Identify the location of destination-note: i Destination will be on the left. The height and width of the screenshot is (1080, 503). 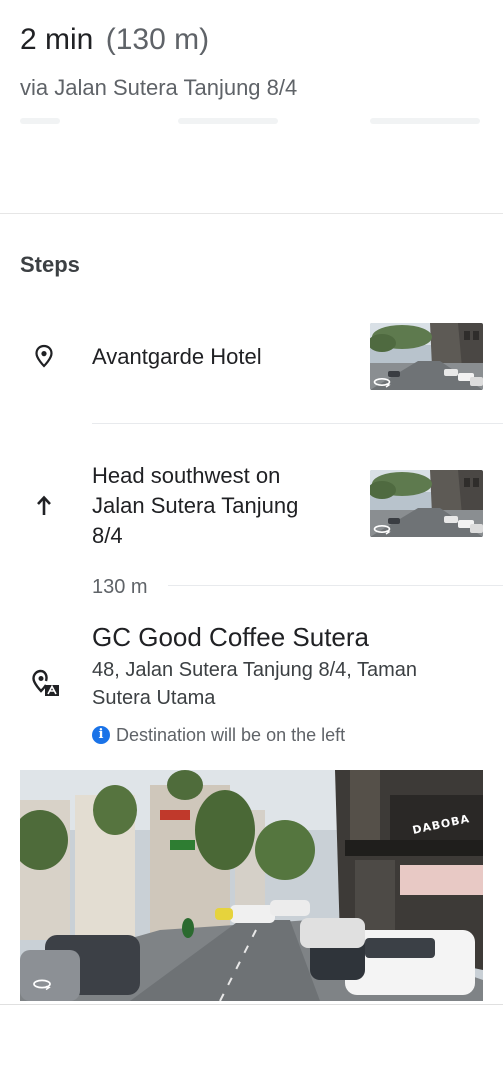
(218, 735).